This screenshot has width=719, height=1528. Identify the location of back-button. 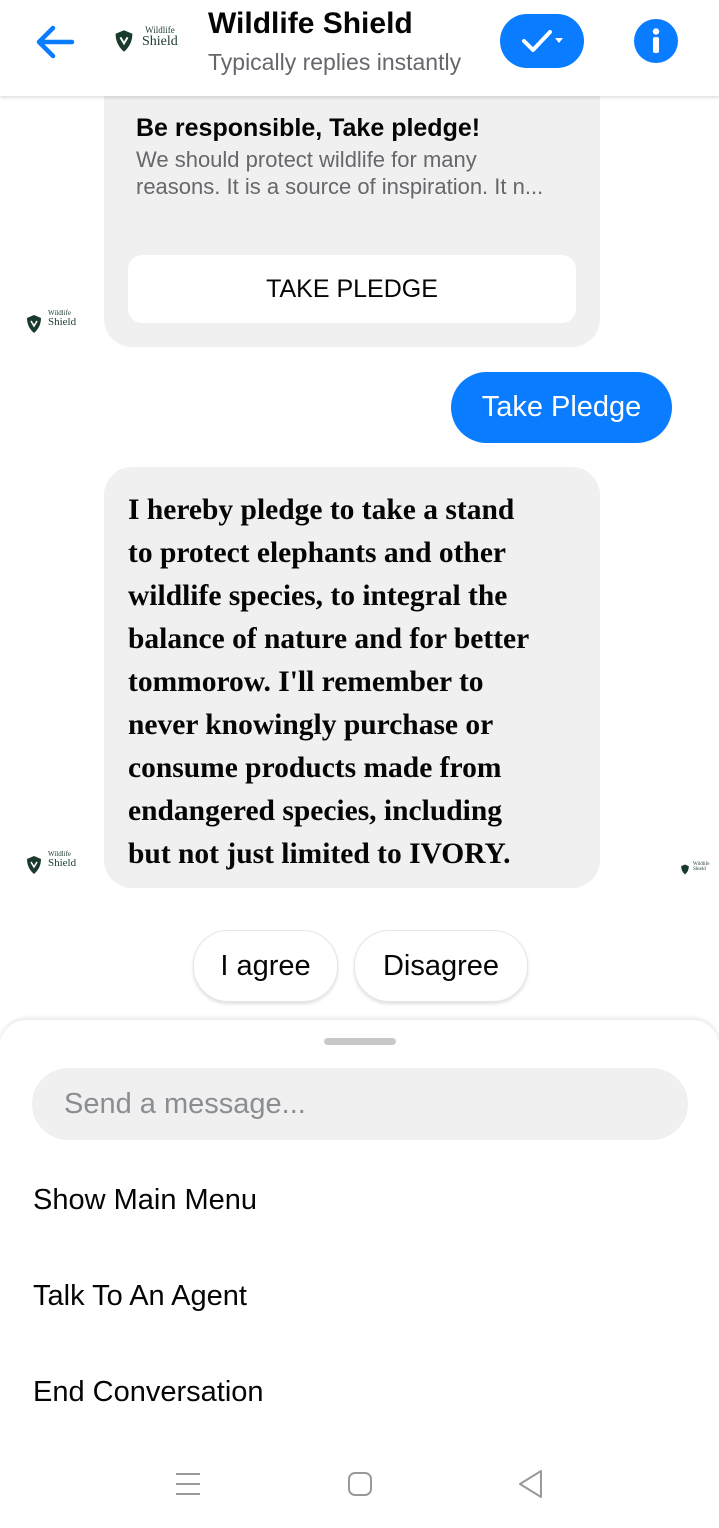
(56, 42).